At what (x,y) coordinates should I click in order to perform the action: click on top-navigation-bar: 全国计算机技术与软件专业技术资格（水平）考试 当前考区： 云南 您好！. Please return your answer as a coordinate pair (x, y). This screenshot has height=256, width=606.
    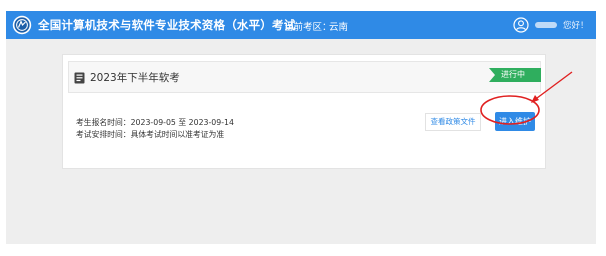
    Looking at the image, I should click on (306, 25).